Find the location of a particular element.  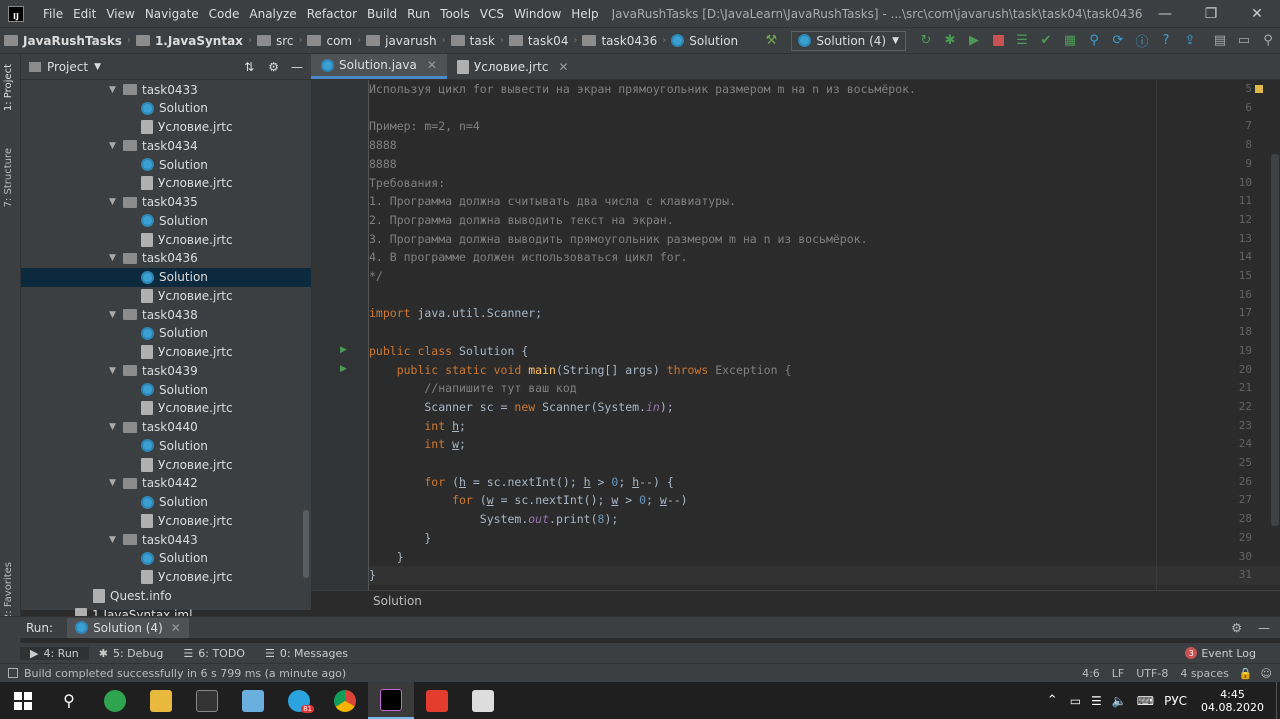

terminal-icon is located at coordinates (207, 700).